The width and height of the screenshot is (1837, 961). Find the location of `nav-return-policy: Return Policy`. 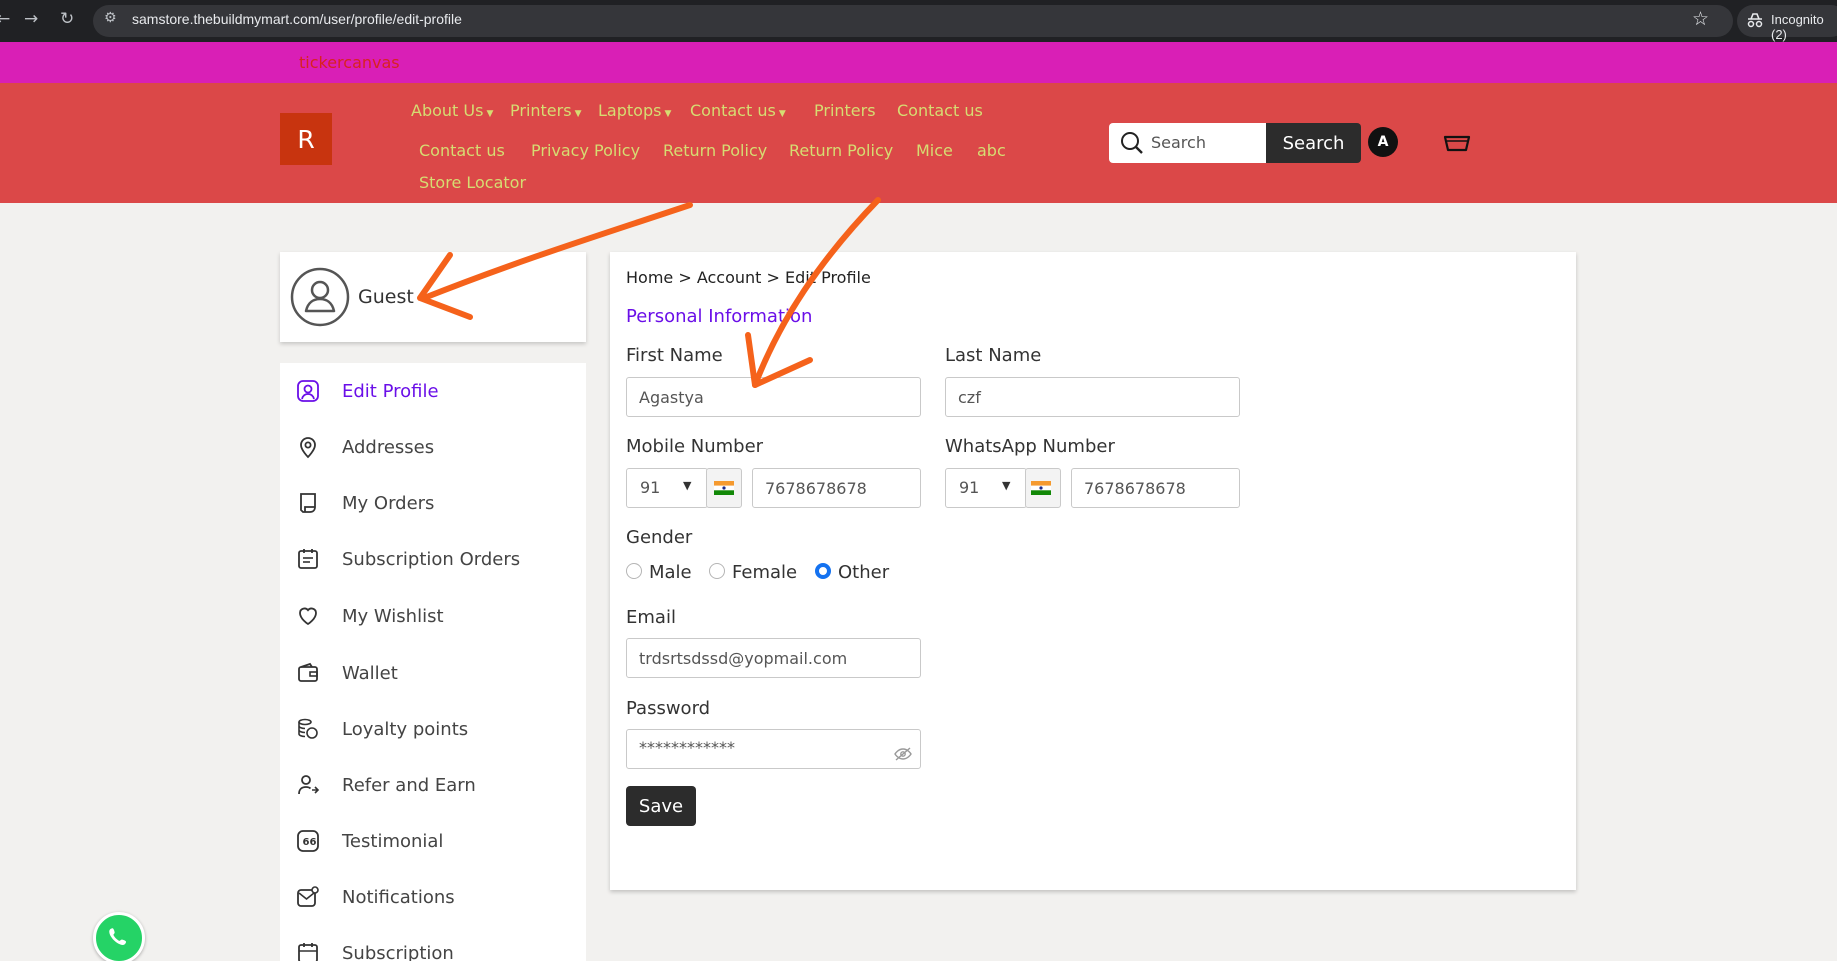

nav-return-policy: Return Policy is located at coordinates (715, 150).